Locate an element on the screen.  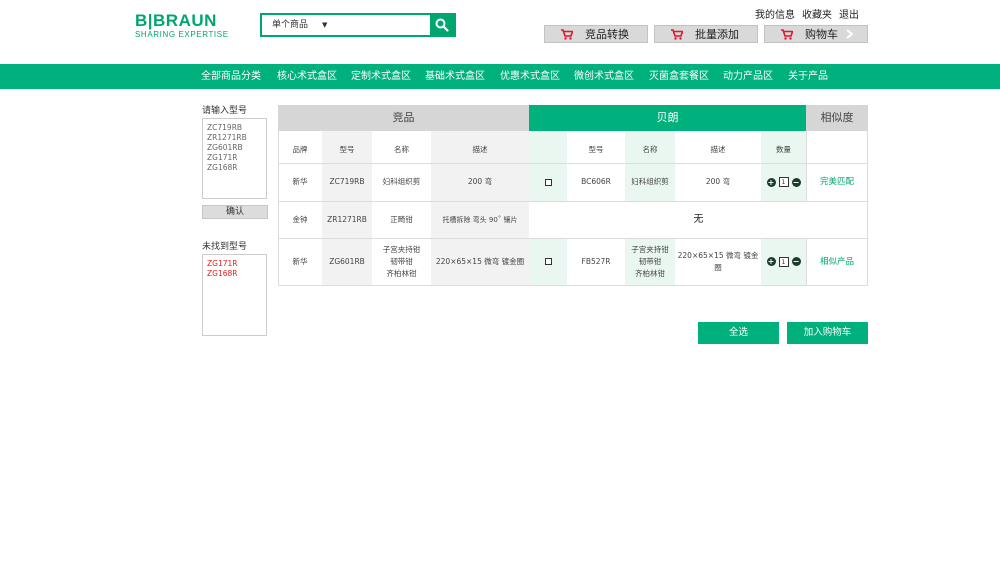
search-button is located at coordinates (442, 25).